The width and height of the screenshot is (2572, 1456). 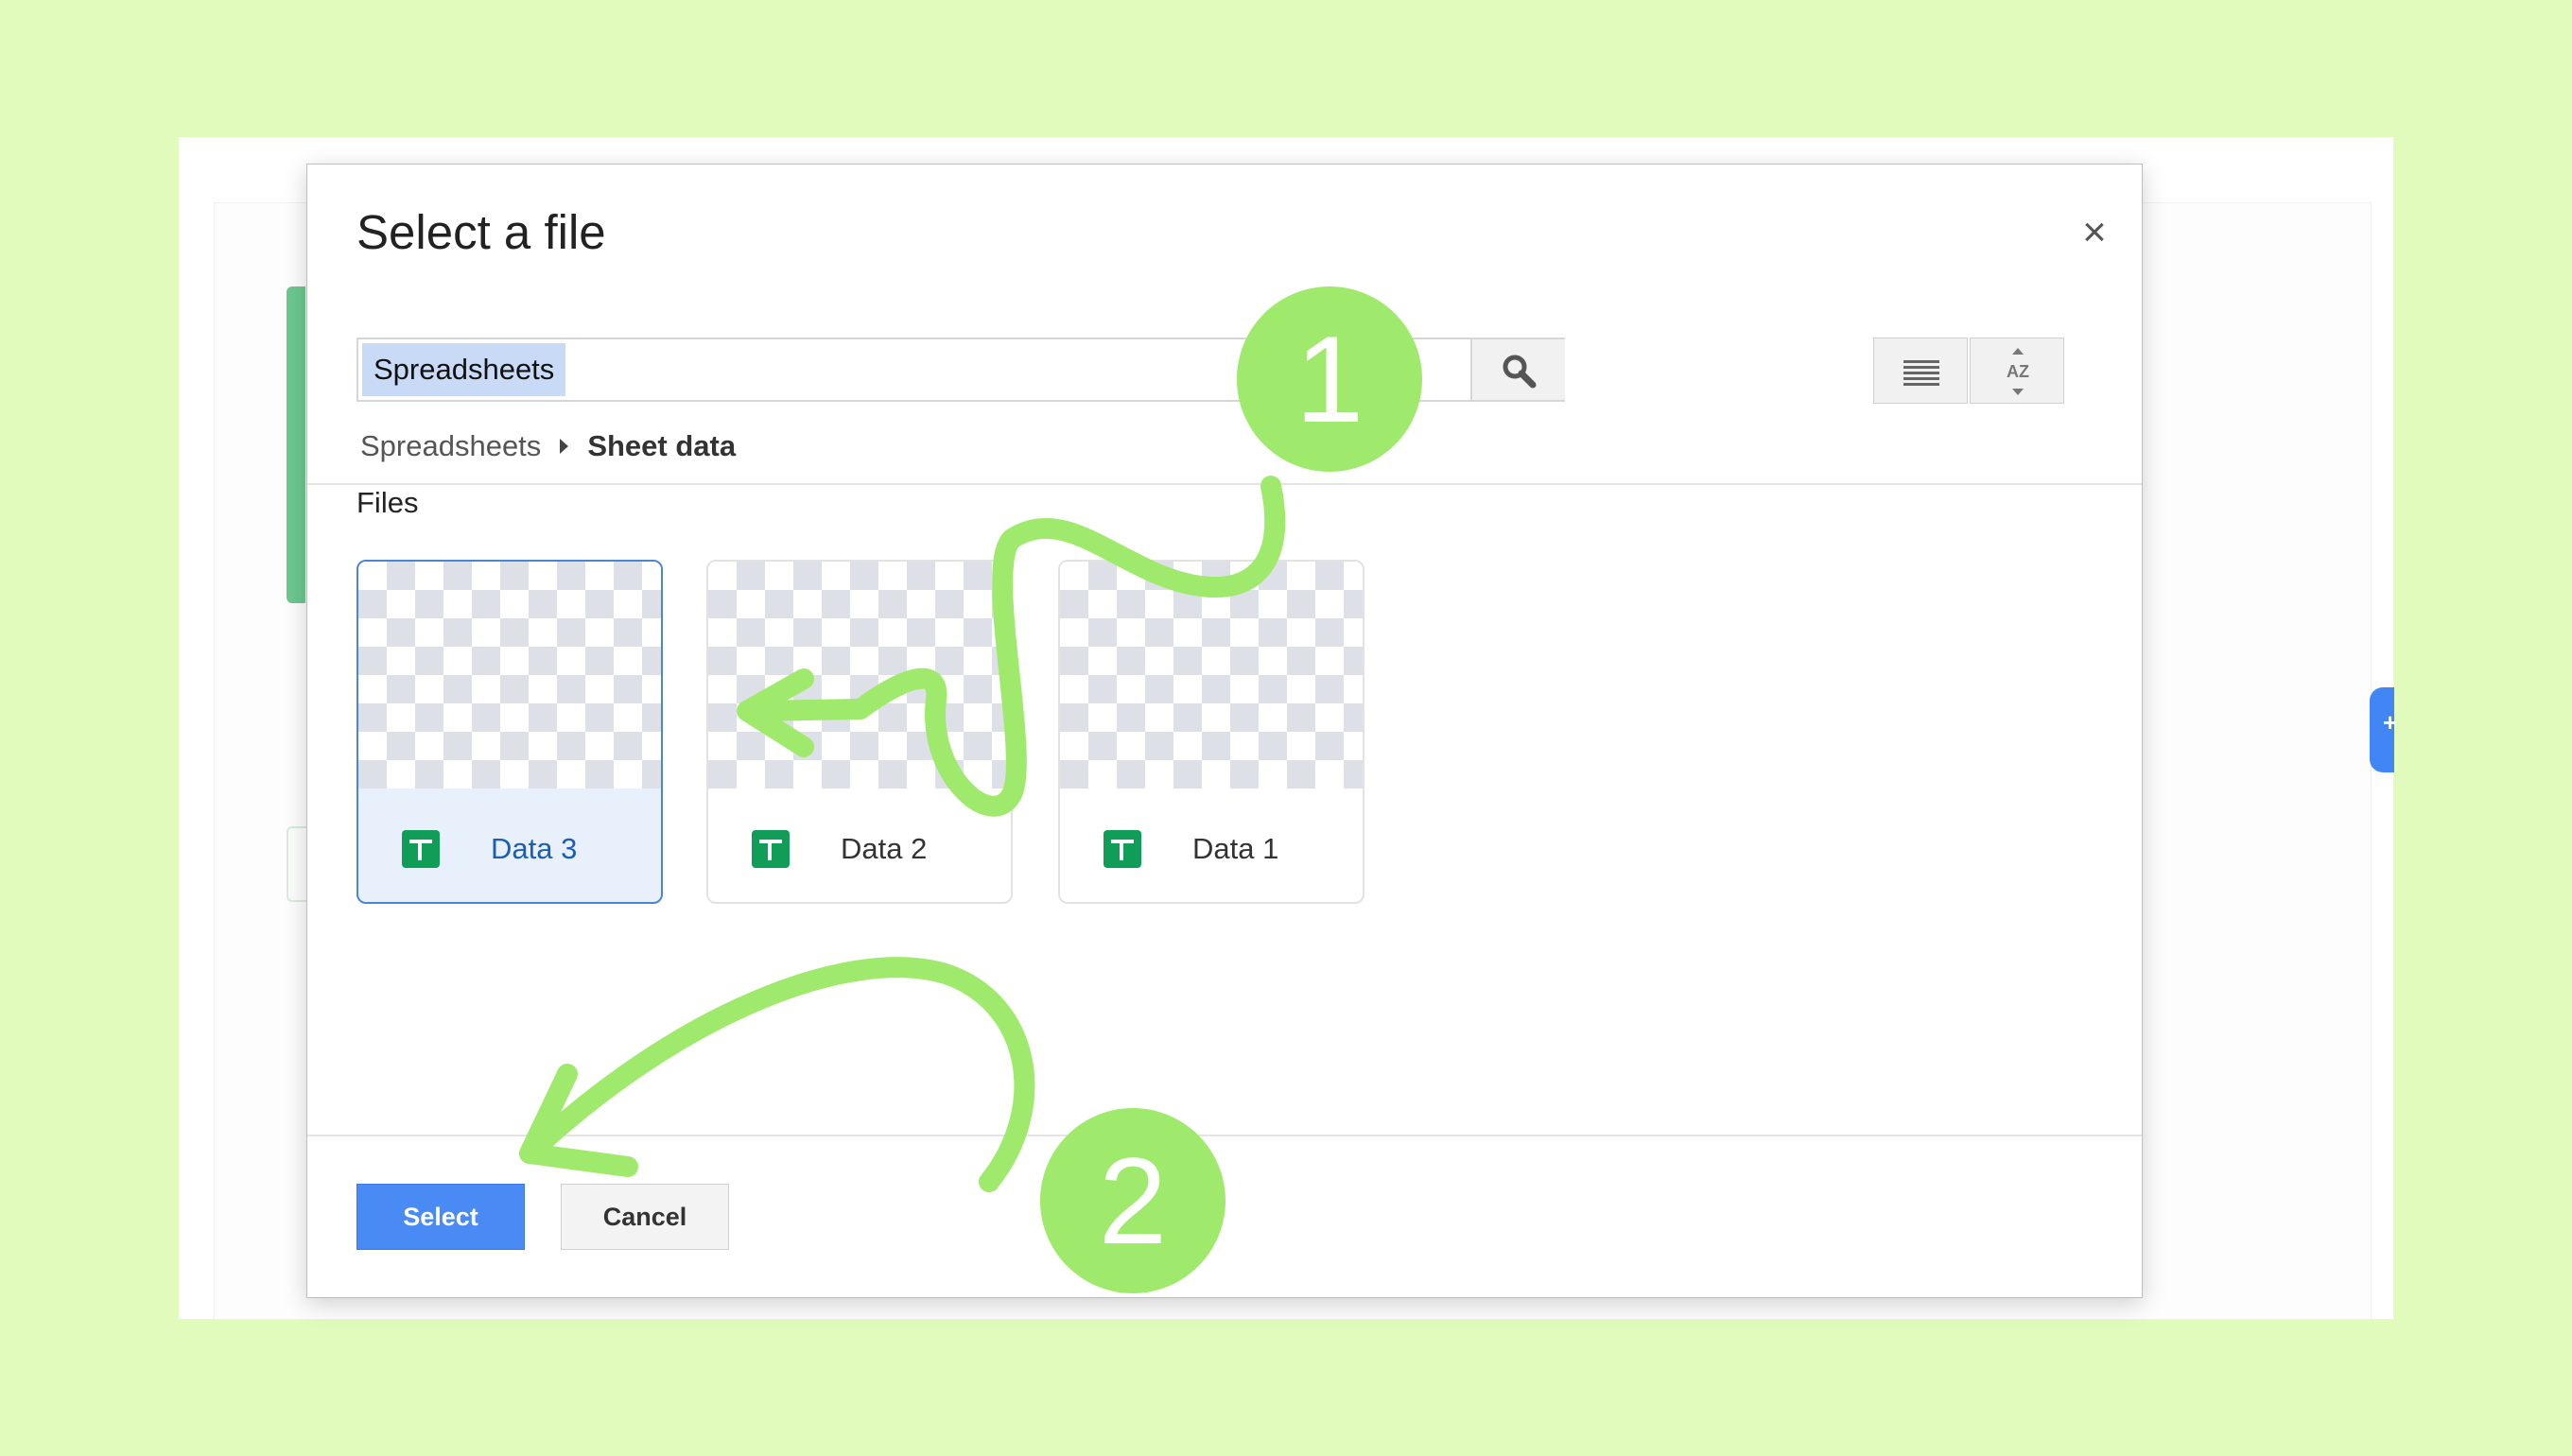 What do you see at coordinates (481, 232) in the screenshot?
I see `dialog-title: Select a file` at bounding box center [481, 232].